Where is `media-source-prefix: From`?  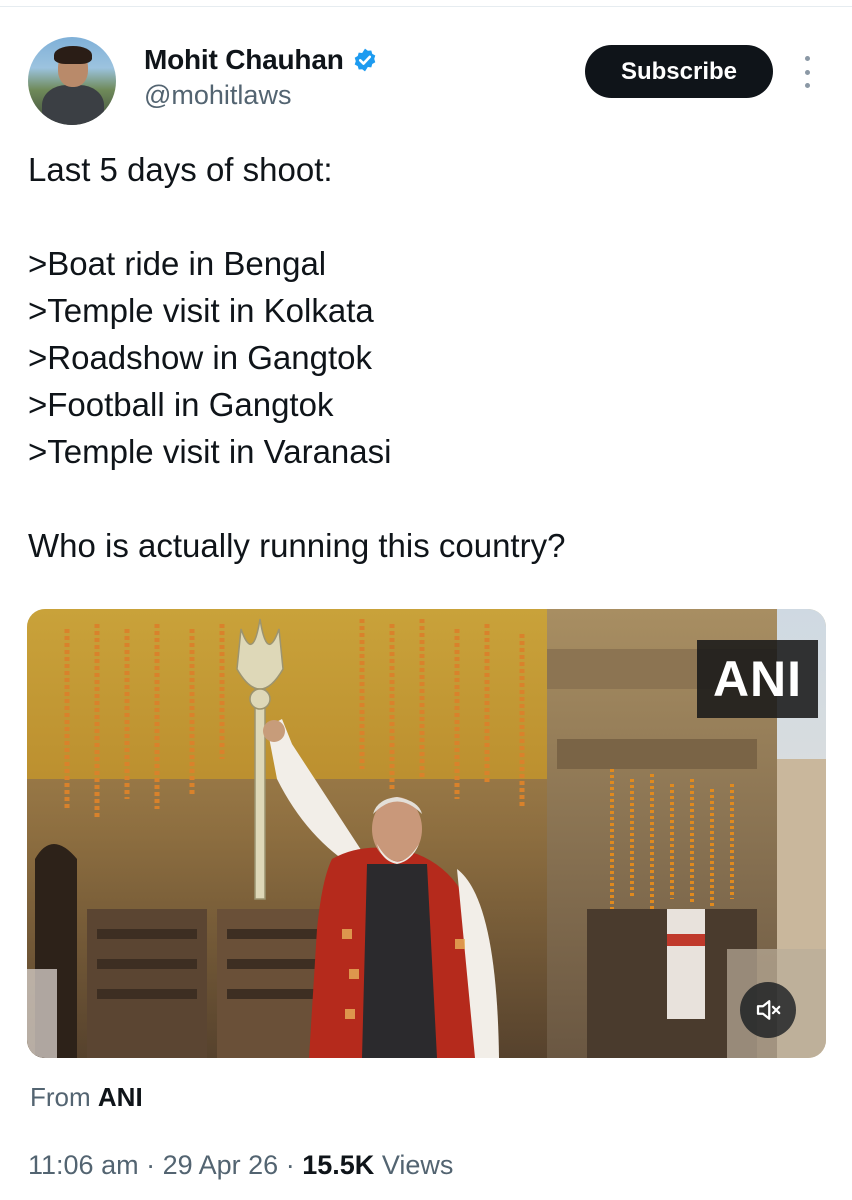 media-source-prefix: From is located at coordinates (60, 1097).